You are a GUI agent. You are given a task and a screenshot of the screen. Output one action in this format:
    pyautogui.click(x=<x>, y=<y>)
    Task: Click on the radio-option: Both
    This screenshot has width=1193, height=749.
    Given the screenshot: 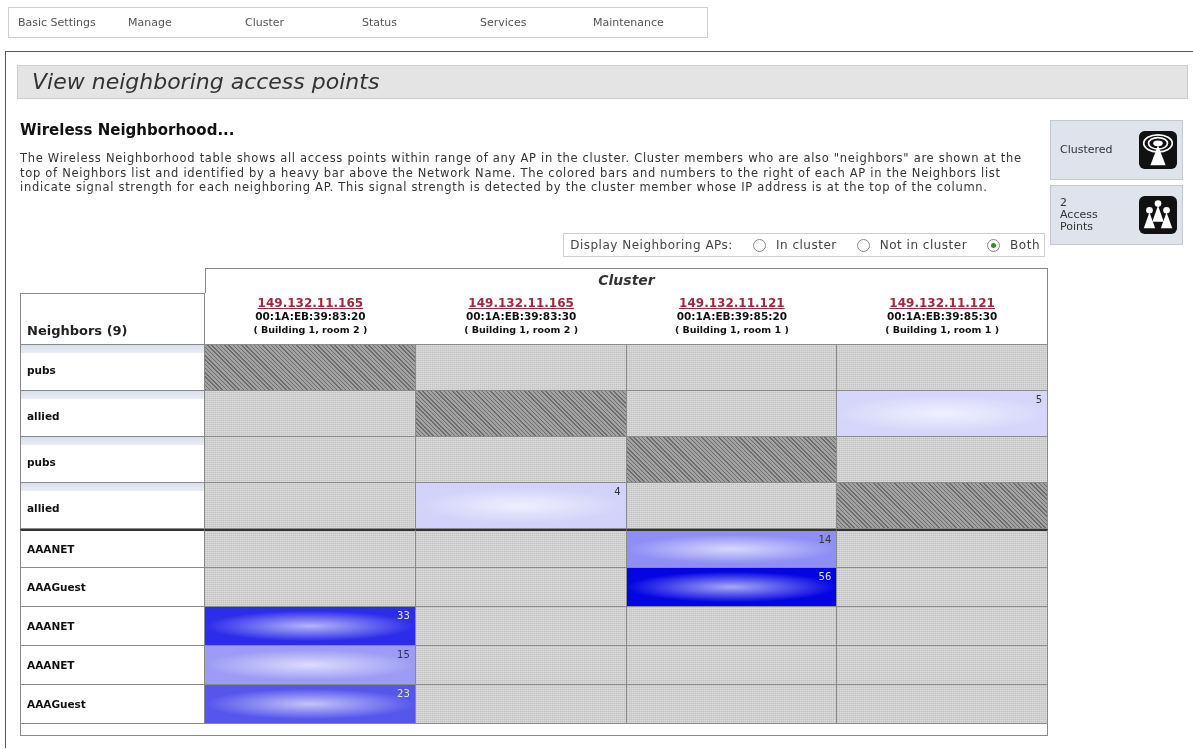 What is the action you would take?
    pyautogui.click(x=1013, y=245)
    